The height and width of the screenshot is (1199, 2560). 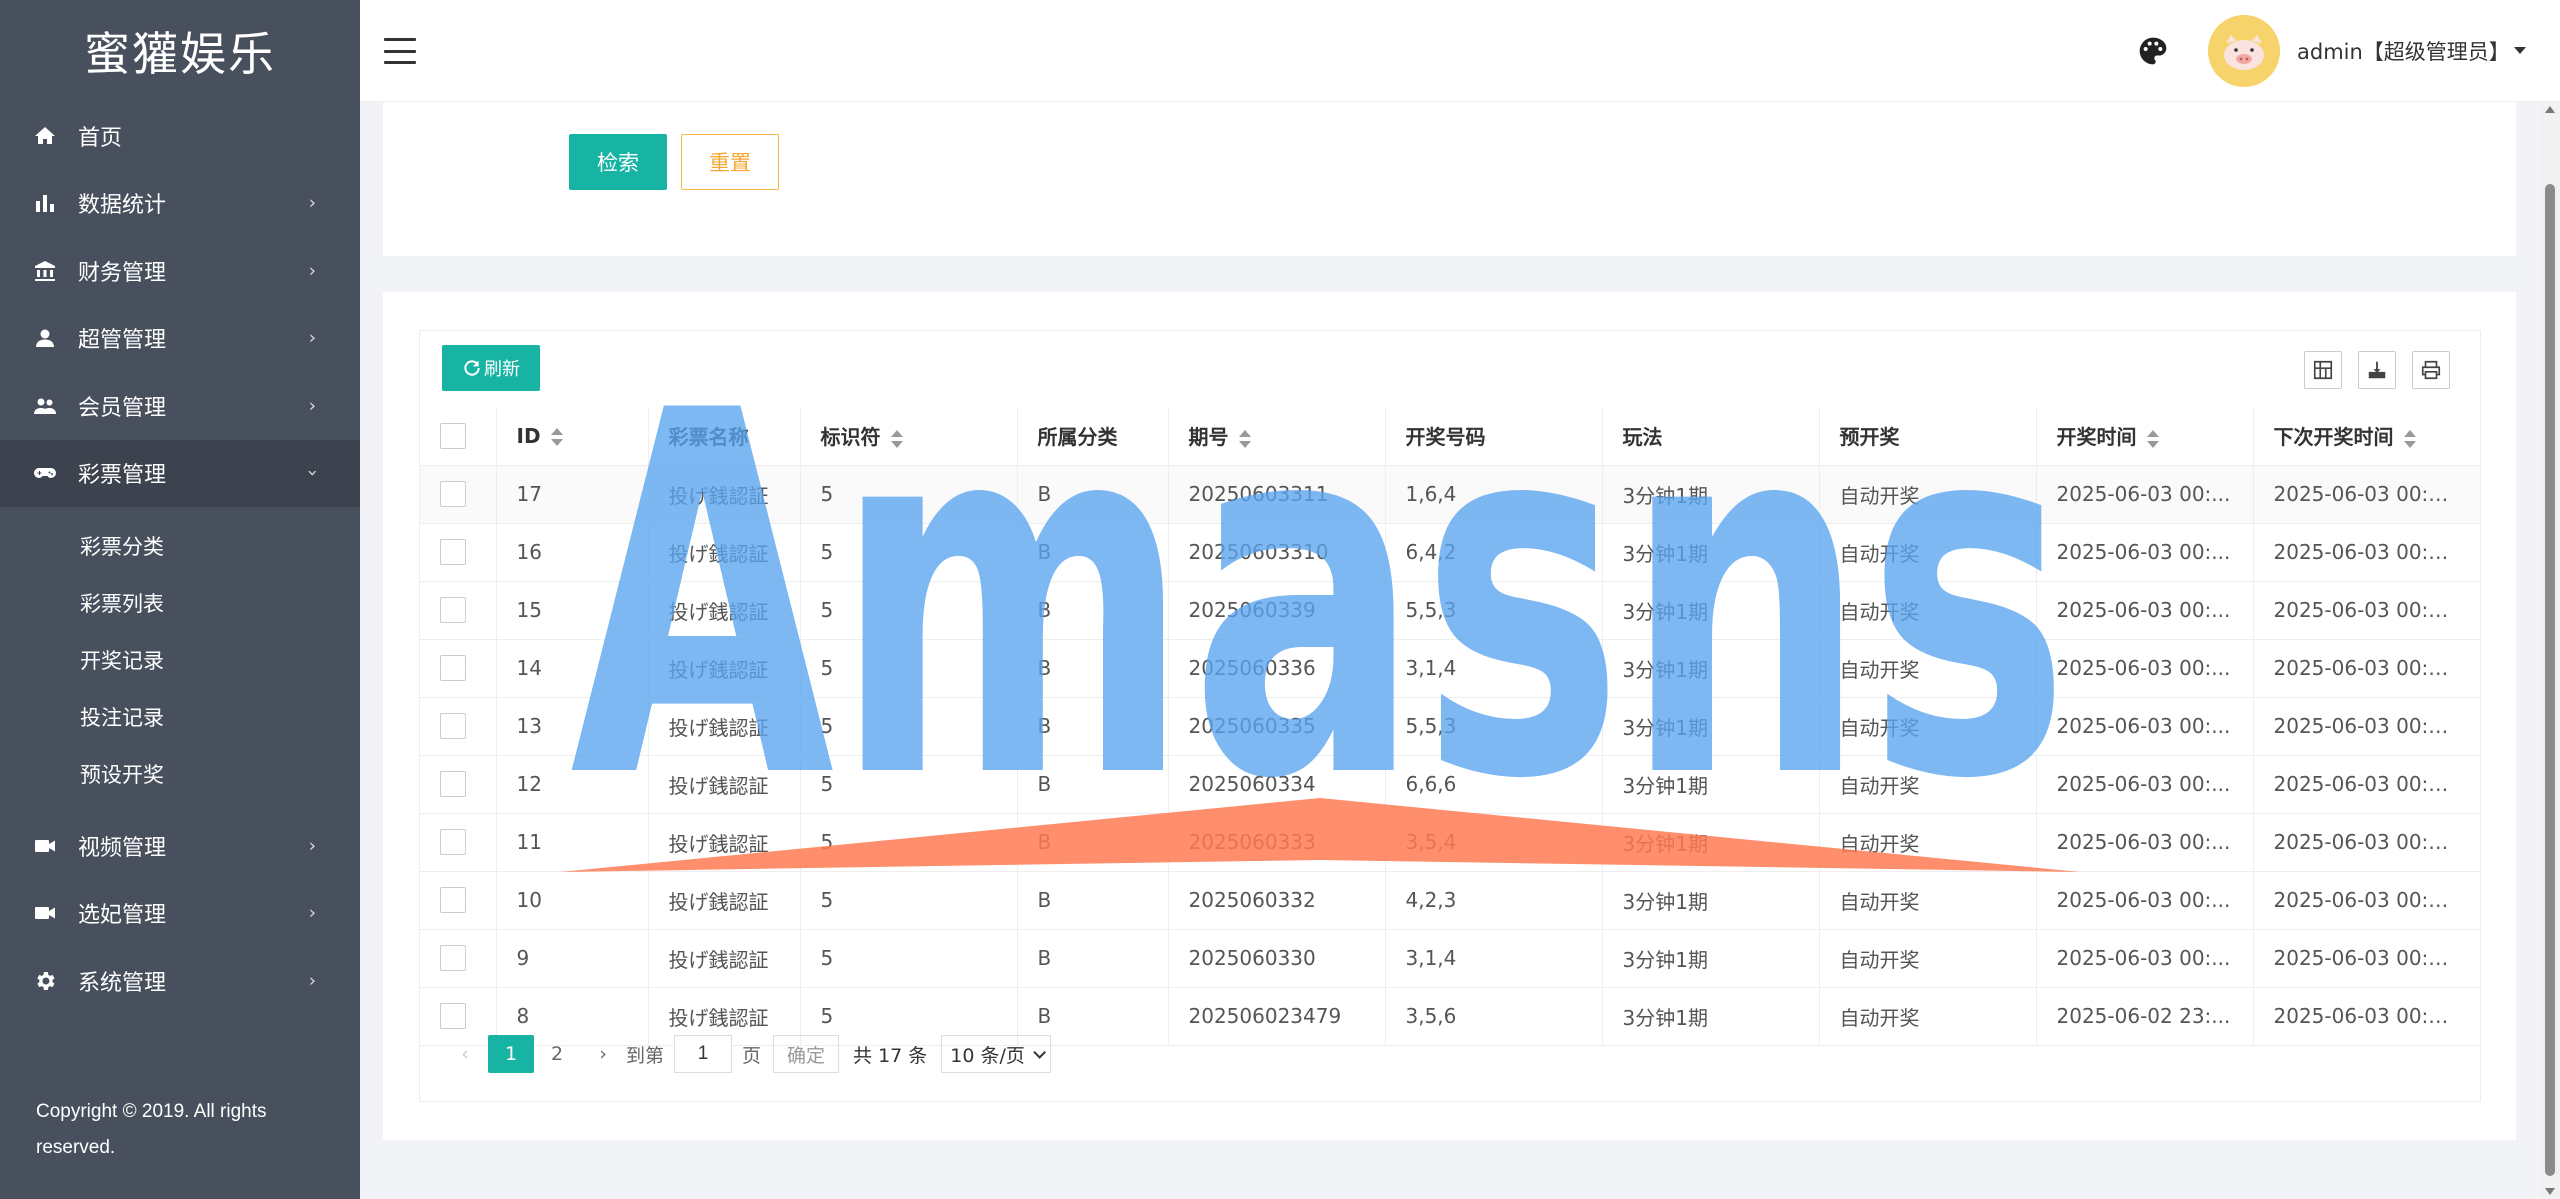 What do you see at coordinates (806, 1054) in the screenshot?
I see `goto-confirm-button: 确定` at bounding box center [806, 1054].